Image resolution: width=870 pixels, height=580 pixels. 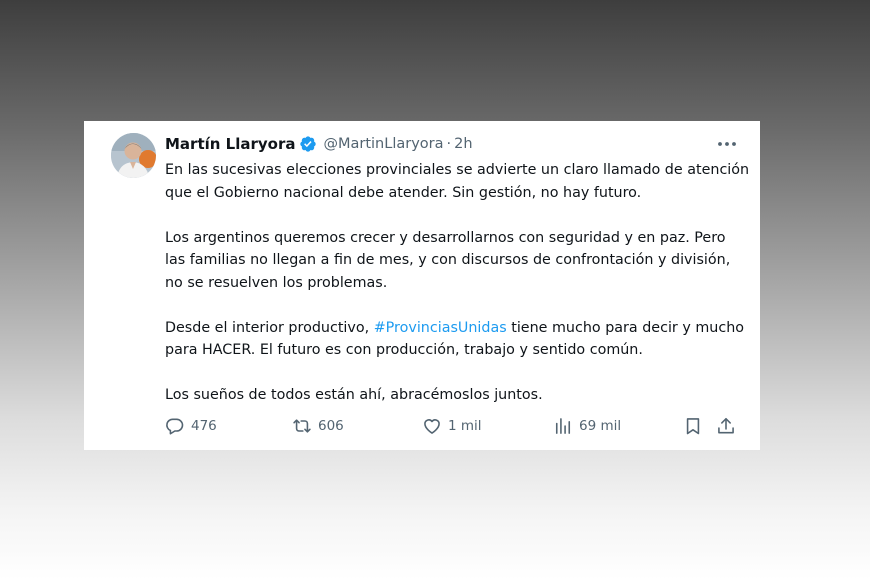 I want to click on hashtag-link: #ProvinciasUnidas, so click(x=440, y=328).